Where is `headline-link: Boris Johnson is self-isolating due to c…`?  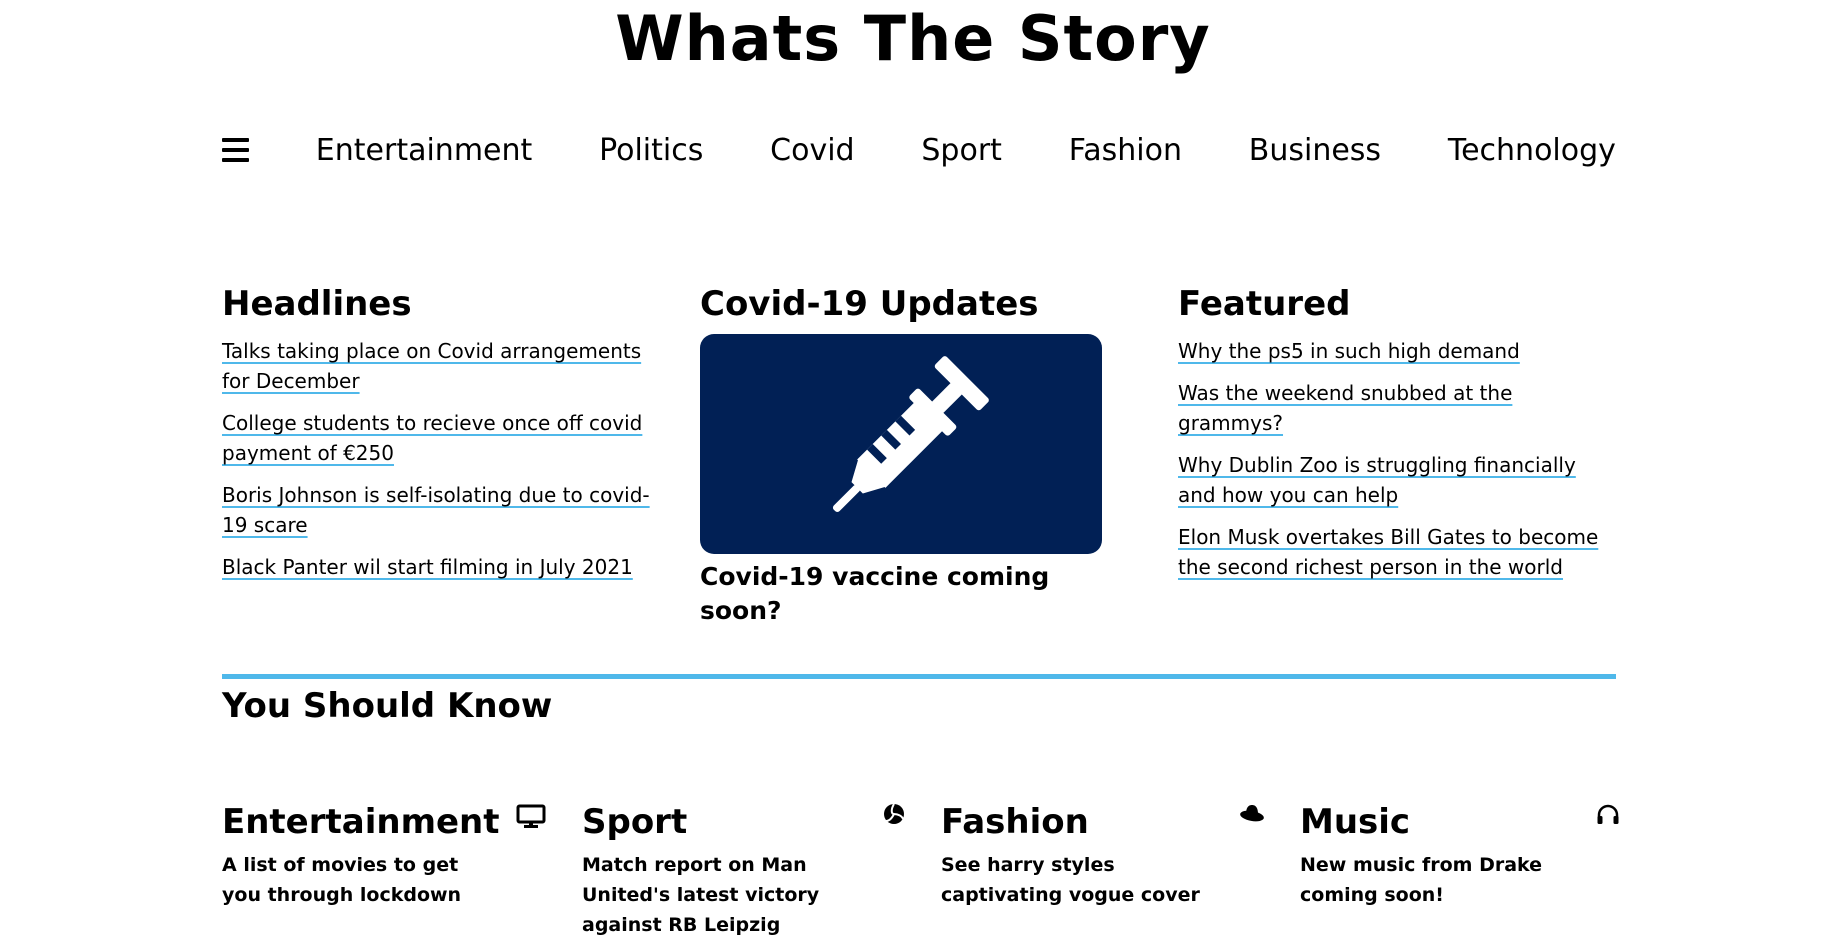 headline-link: Boris Johnson is self-isolating due to c… is located at coordinates (436, 510).